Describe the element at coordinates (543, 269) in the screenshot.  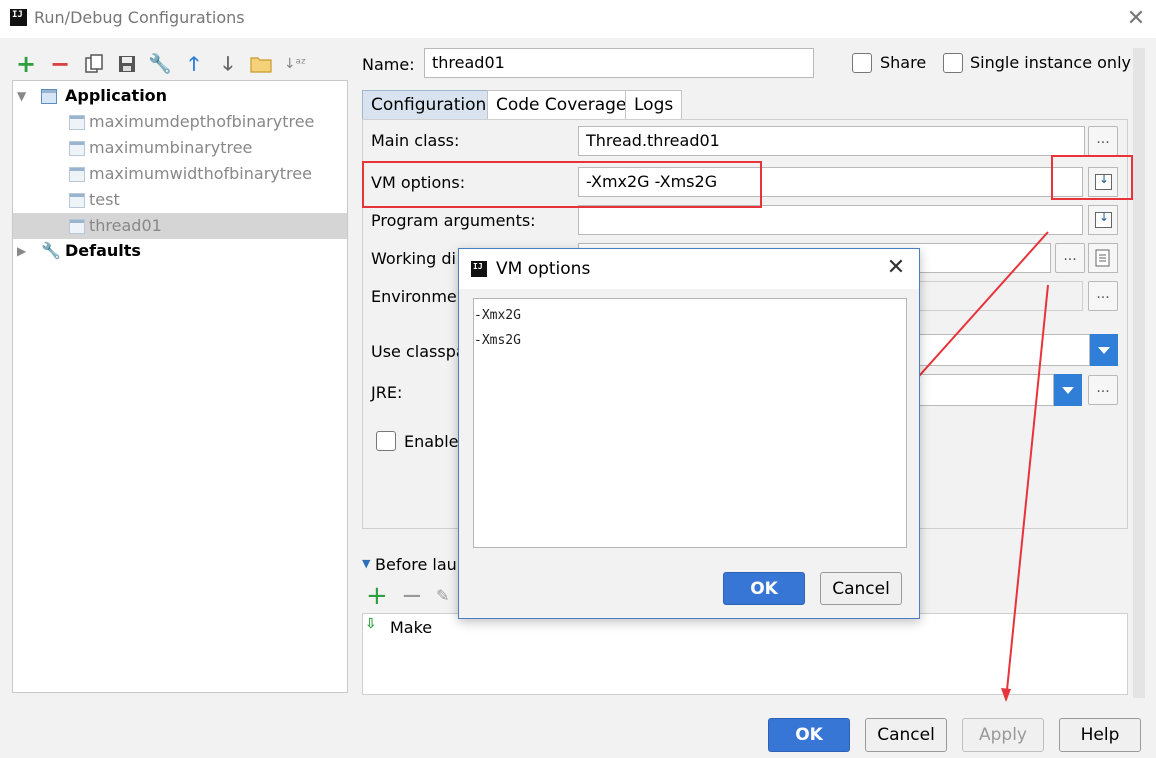
I see `dialog-title: VM options` at that location.